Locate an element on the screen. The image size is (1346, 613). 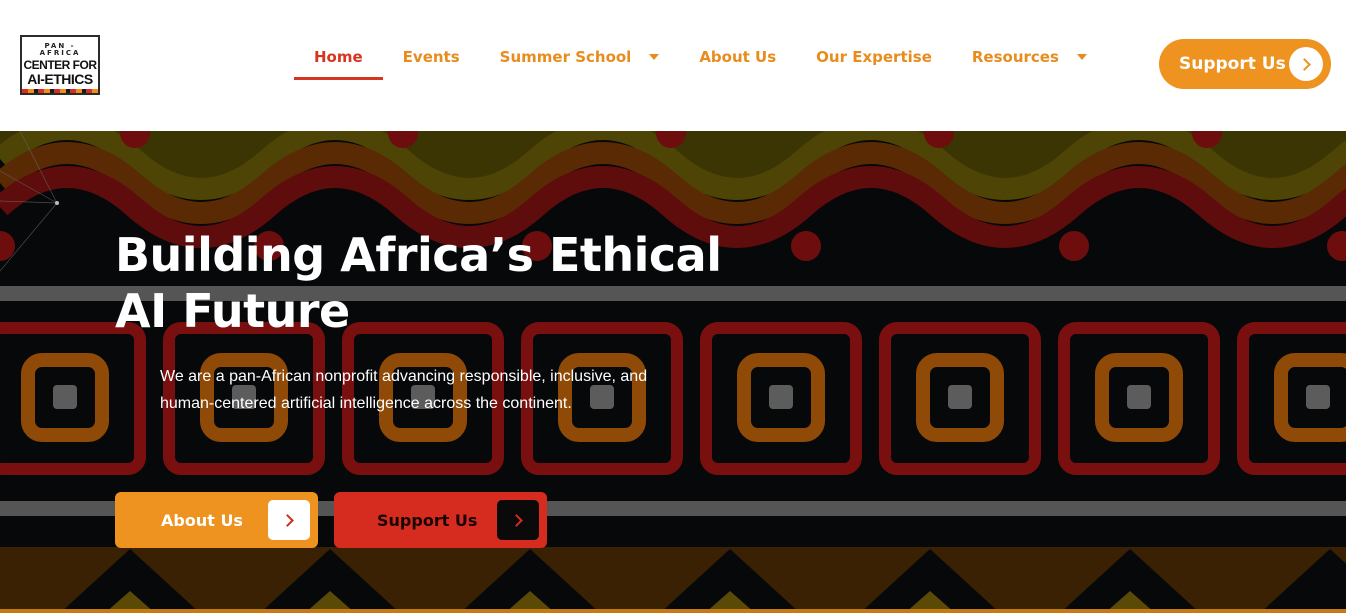
nav-item-label: Home is located at coordinates (338, 57).